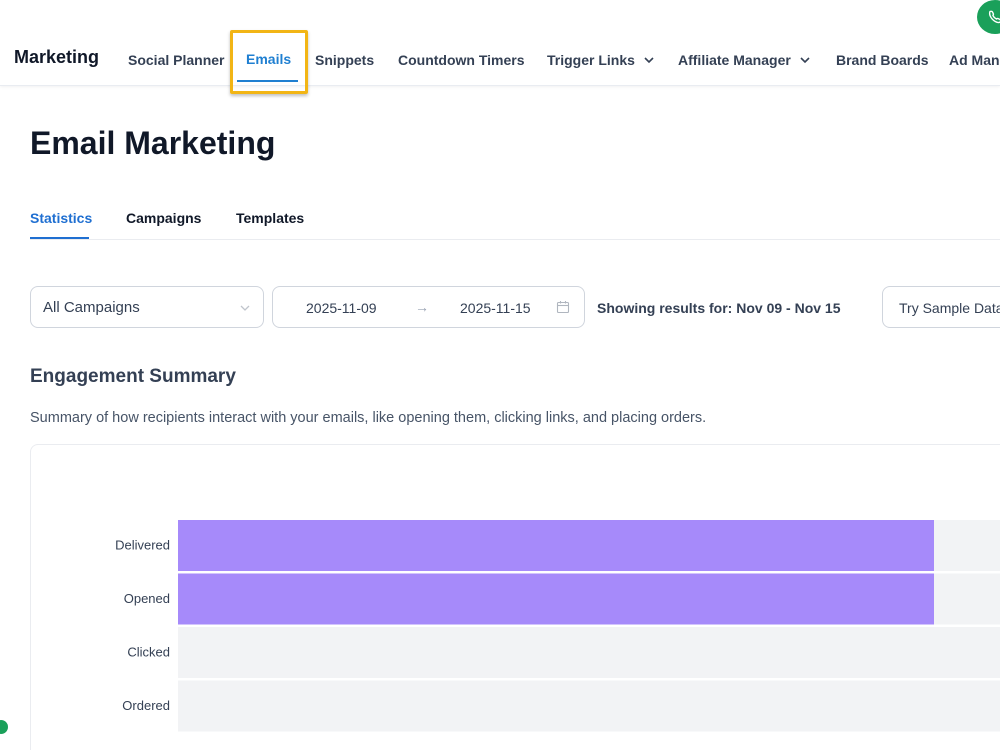 The image size is (1000, 750). Describe the element at coordinates (147, 598) in the screenshot. I see `category-label-opened: Opened` at that location.